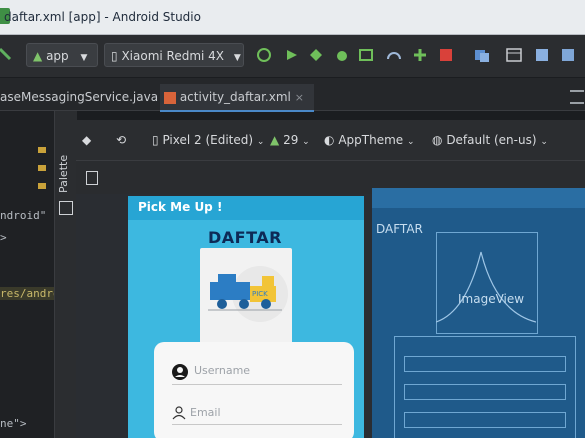 This screenshot has height=438, width=585. What do you see at coordinates (180, 372) in the screenshot?
I see `account-circle-icon` at bounding box center [180, 372].